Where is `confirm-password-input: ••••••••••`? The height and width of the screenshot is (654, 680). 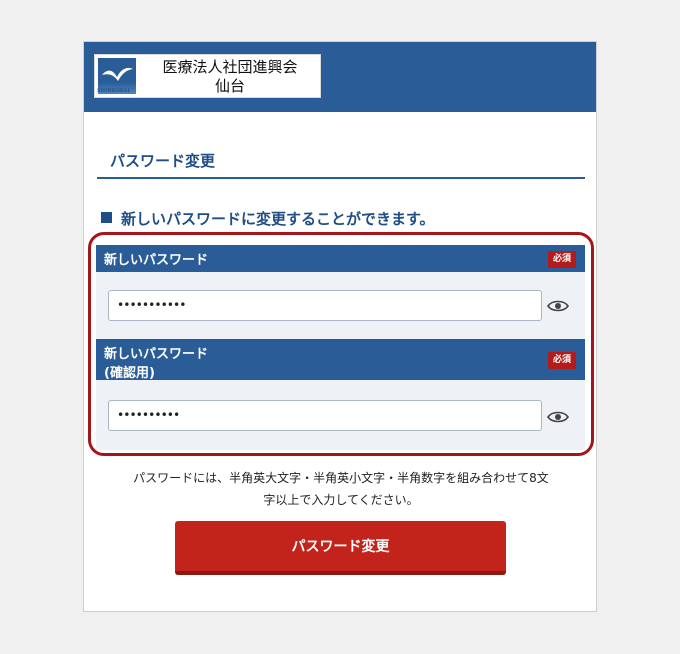
confirm-password-input: •••••••••• is located at coordinates (325, 415).